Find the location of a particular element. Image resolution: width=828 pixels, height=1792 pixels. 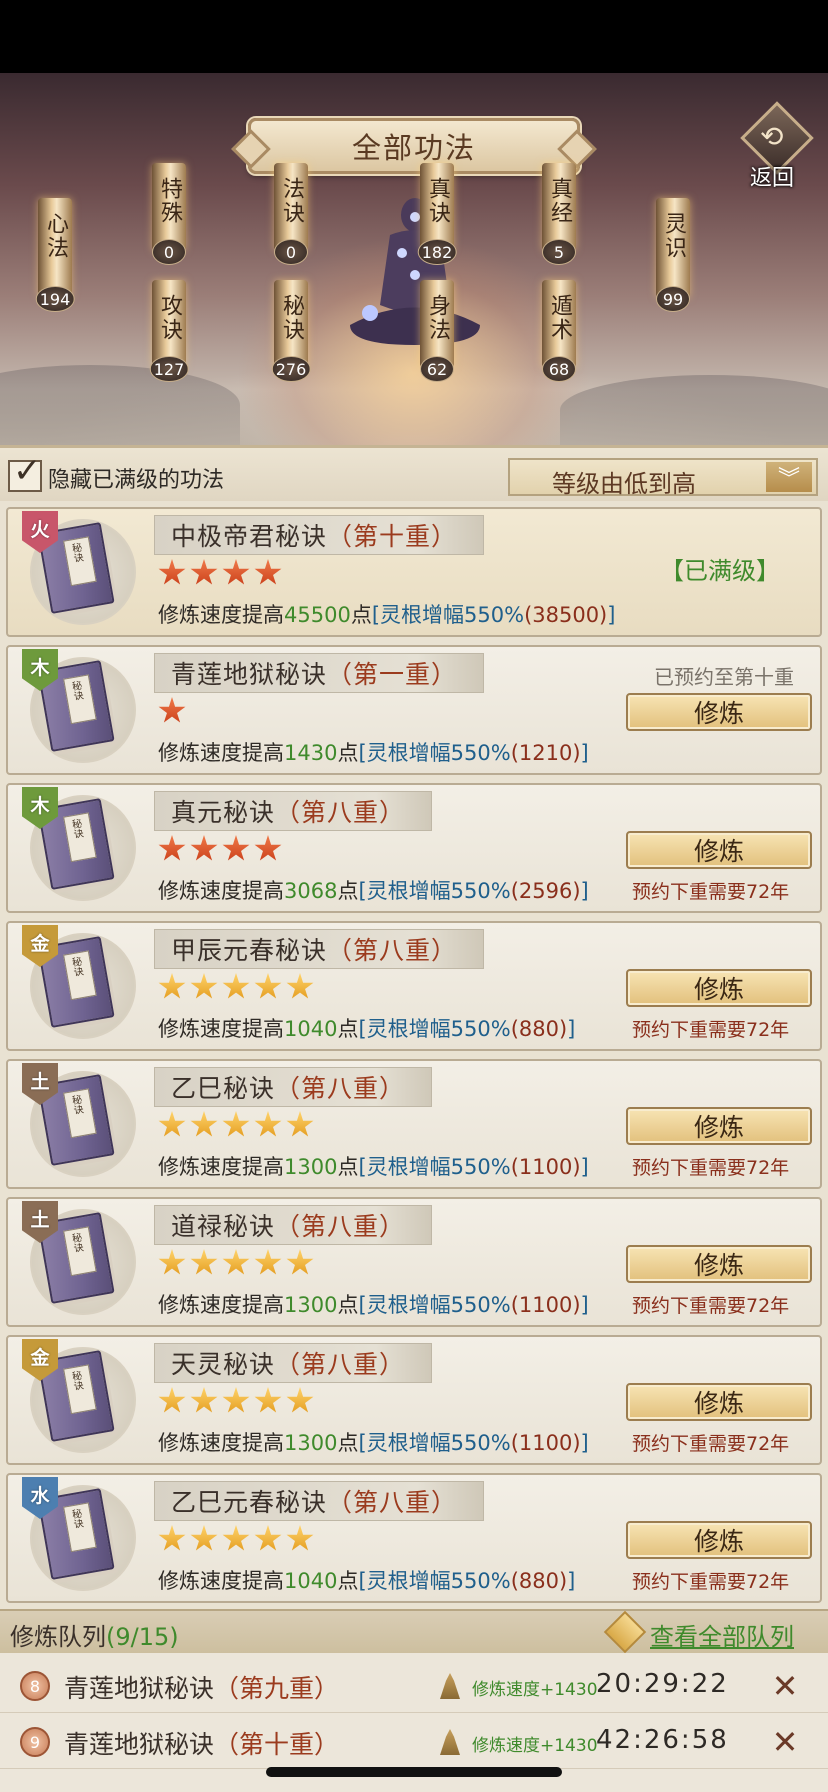

speed-value: 1040 is located at coordinates (311, 1581).